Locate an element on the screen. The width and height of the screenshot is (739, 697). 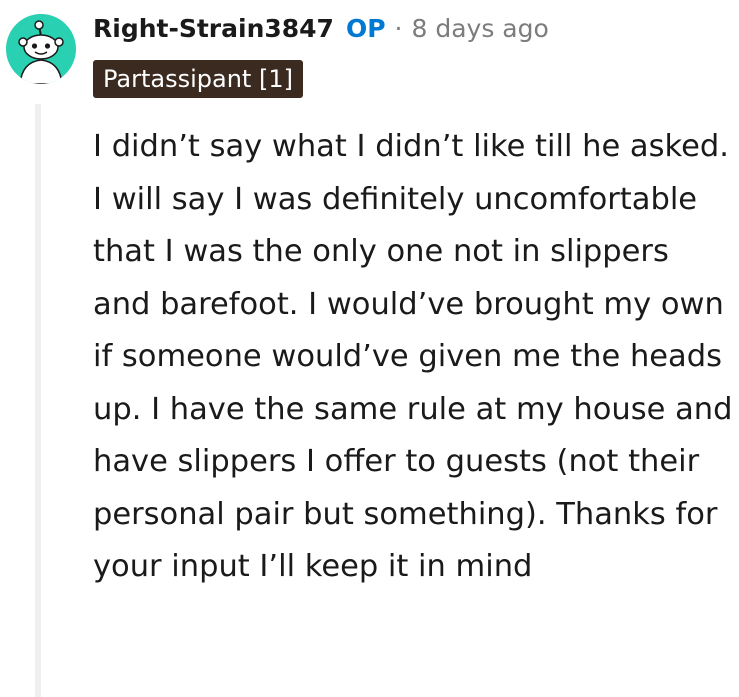
thread-line is located at coordinates (38, 400).